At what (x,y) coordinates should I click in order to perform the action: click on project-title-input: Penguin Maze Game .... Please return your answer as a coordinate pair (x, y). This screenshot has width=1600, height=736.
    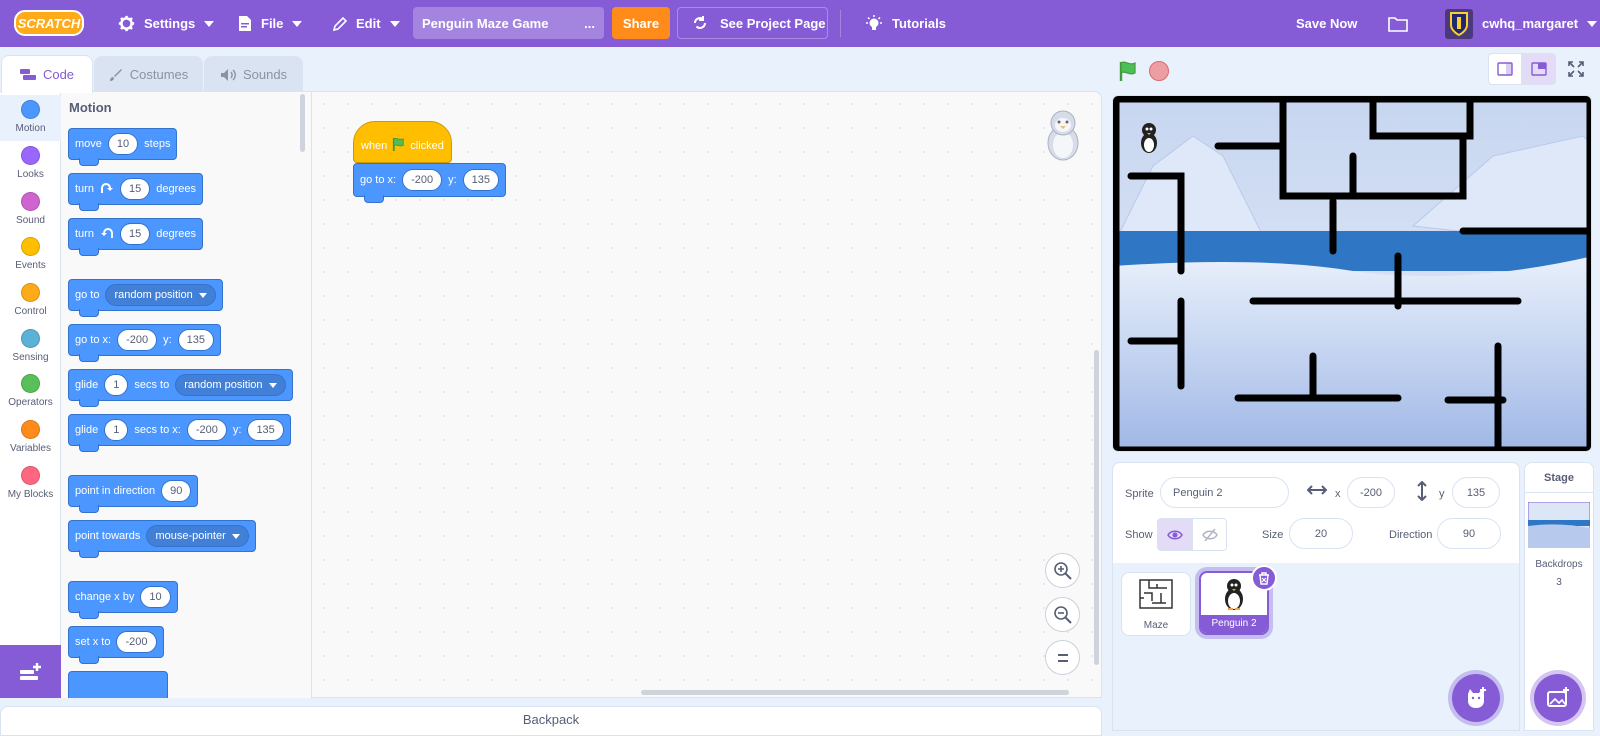
    Looking at the image, I should click on (508, 23).